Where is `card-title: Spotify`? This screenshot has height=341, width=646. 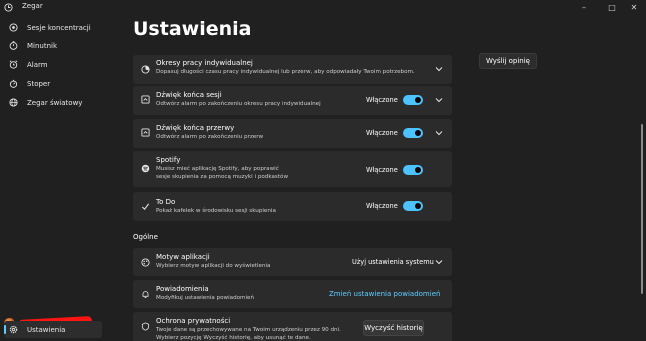 card-title: Spotify is located at coordinates (168, 160).